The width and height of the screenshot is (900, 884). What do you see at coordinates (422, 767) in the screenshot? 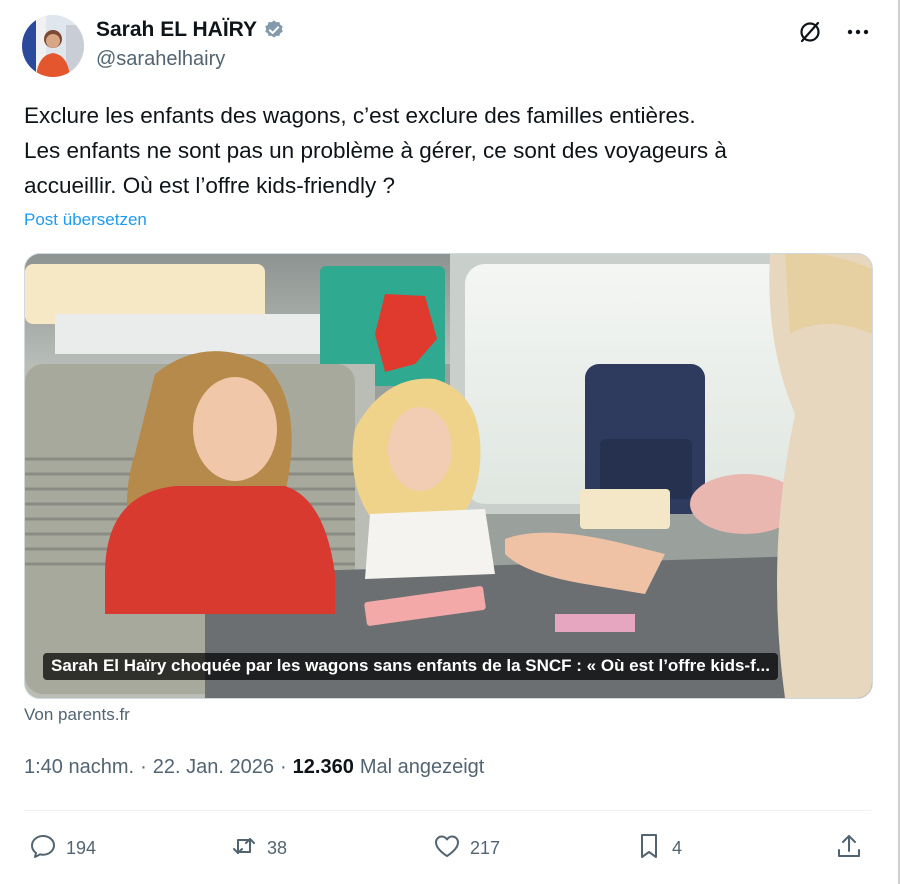
I see `view-count-label: Mal angezeigt` at bounding box center [422, 767].